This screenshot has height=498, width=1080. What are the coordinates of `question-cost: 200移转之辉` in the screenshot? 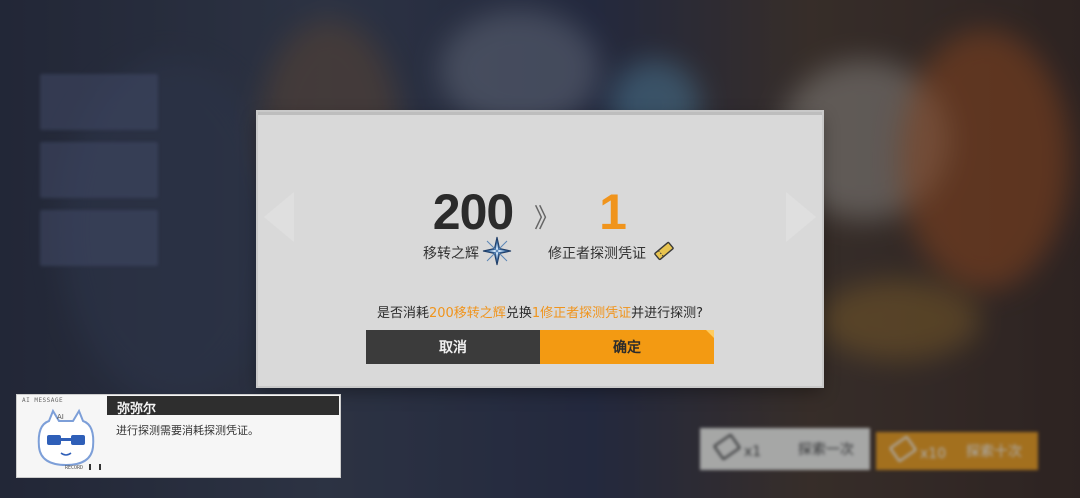 It's located at (467, 313).